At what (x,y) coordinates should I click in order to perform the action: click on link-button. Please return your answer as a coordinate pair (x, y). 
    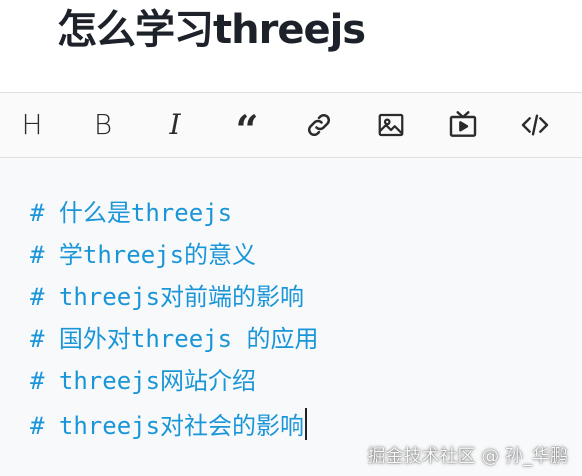
    Looking at the image, I should click on (319, 125).